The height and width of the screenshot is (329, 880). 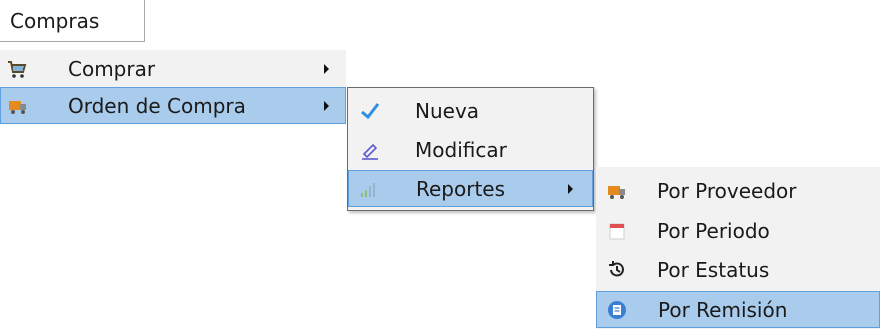 What do you see at coordinates (617, 231) in the screenshot?
I see `calendar-icon` at bounding box center [617, 231].